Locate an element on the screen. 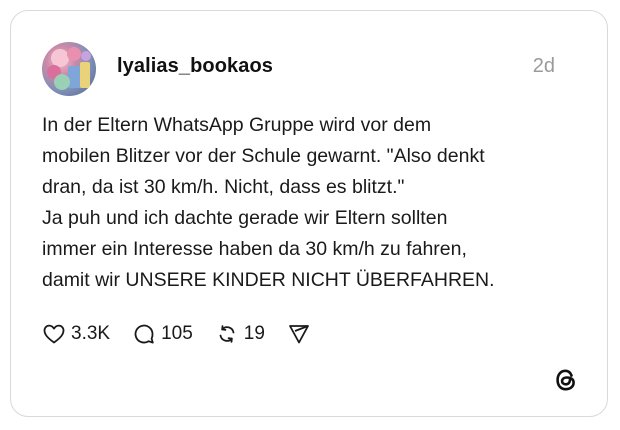  avatar is located at coordinates (69, 69).